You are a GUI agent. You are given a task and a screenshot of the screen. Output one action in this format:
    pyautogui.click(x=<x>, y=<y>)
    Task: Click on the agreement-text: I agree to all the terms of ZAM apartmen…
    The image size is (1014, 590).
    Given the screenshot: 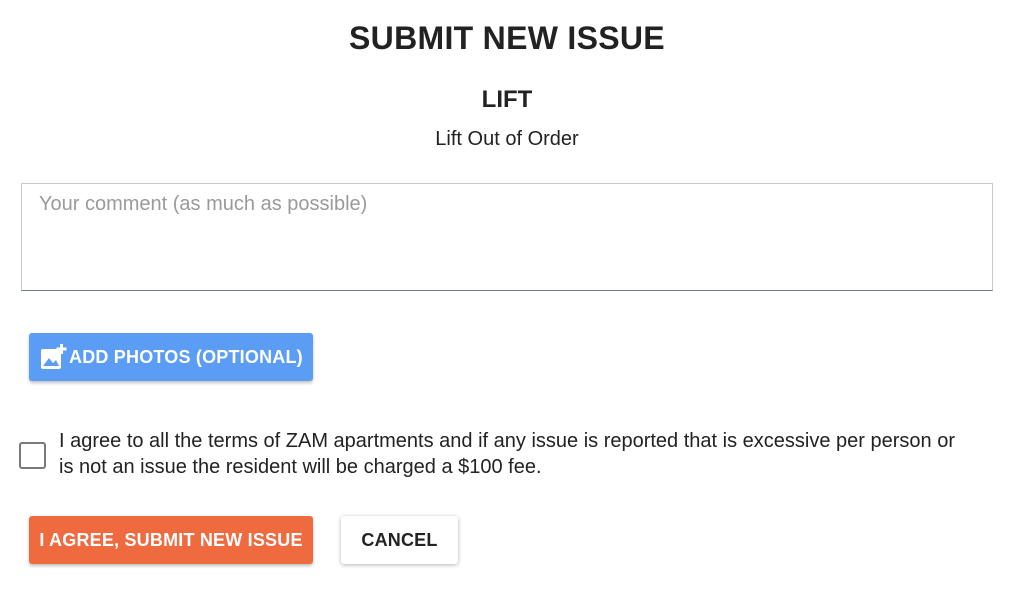 What is the action you would take?
    pyautogui.click(x=507, y=454)
    